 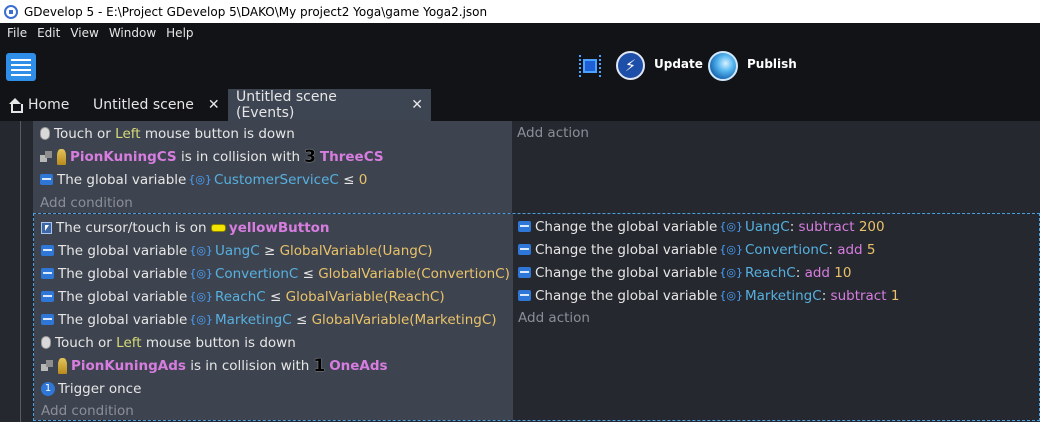 What do you see at coordinates (91, 388) in the screenshot?
I see `condition-trigger-once: 1 Trigger once` at bounding box center [91, 388].